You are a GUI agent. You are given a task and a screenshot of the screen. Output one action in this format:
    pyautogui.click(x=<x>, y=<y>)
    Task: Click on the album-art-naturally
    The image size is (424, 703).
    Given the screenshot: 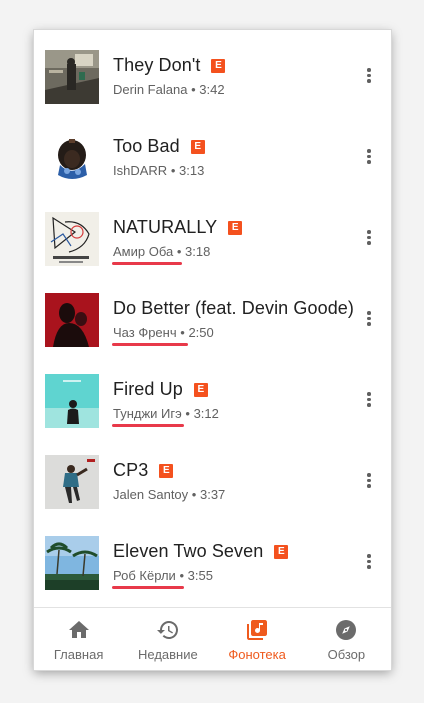 What is the action you would take?
    pyautogui.click(x=72, y=239)
    